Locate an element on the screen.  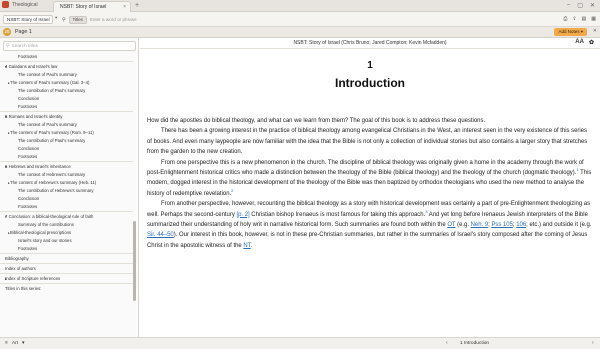
search-bar: ⚲ Titles Enter a word or phrase is located at coordinates (137, 19).